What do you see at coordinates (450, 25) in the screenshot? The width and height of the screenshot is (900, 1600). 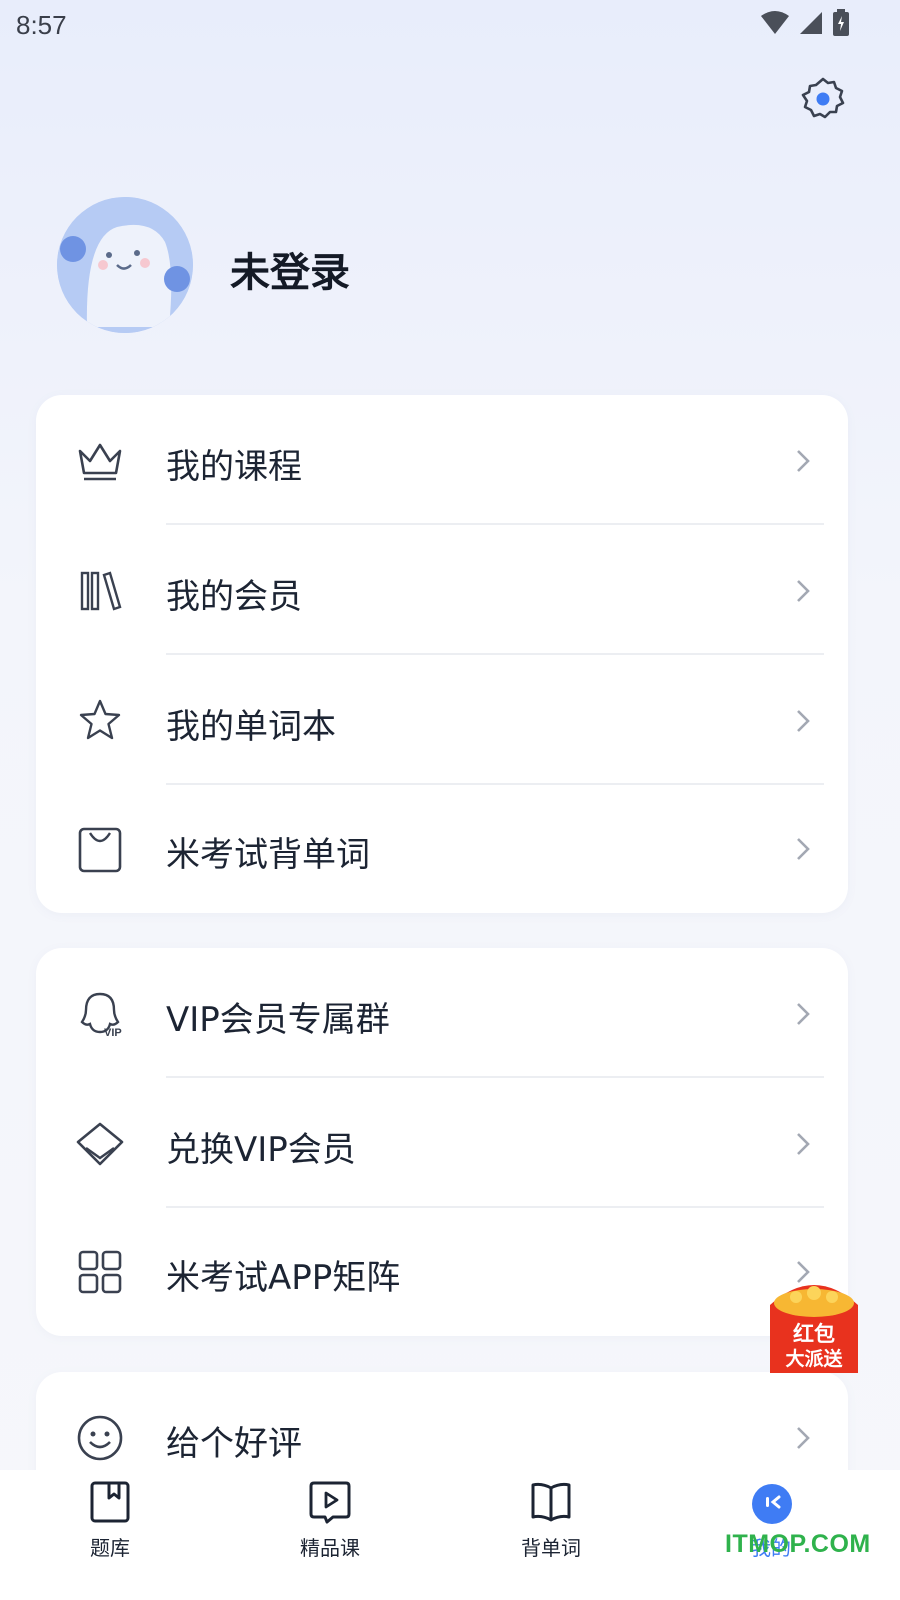 I see `status-bar: 8:57` at bounding box center [450, 25].